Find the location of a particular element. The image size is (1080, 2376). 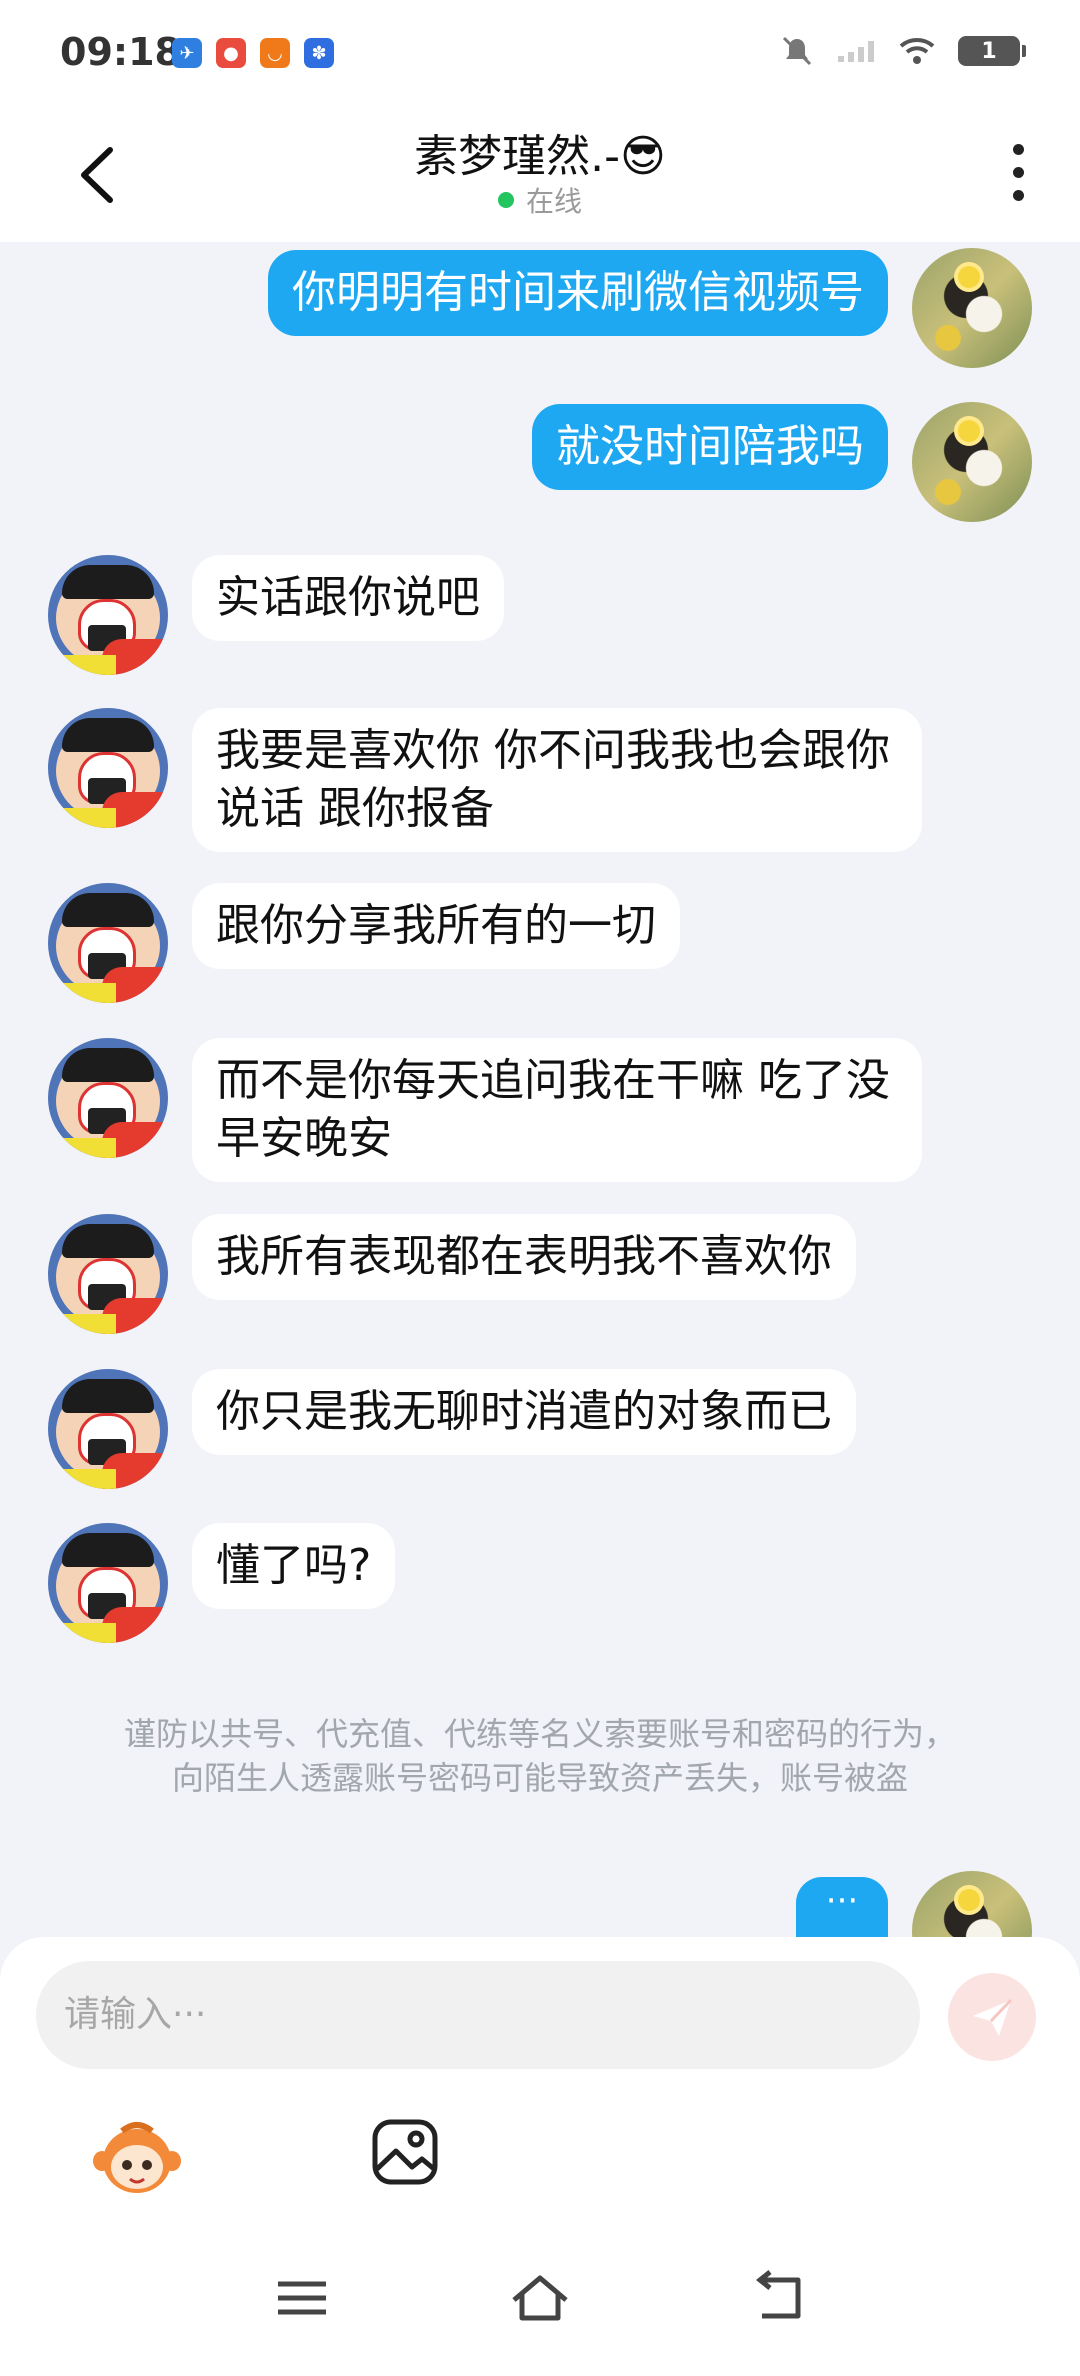

menu-icon is located at coordinates (302, 2298).